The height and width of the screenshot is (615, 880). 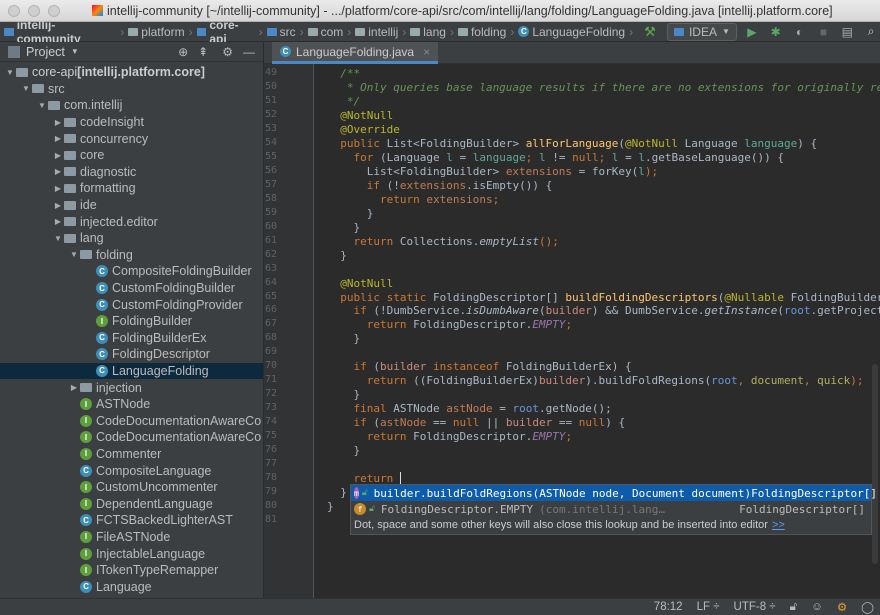 What do you see at coordinates (548, 241) in the screenshot?
I see `code-token: ();` at bounding box center [548, 241].